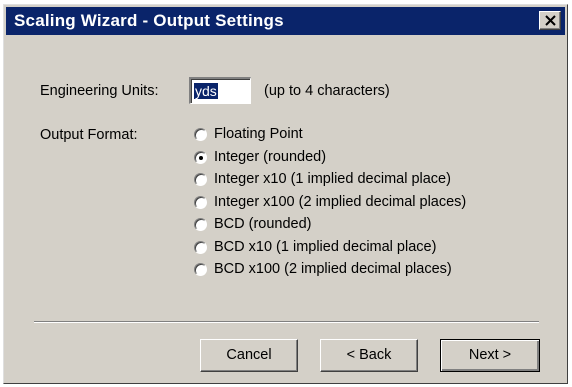  I want to click on close-icon, so click(550, 20).